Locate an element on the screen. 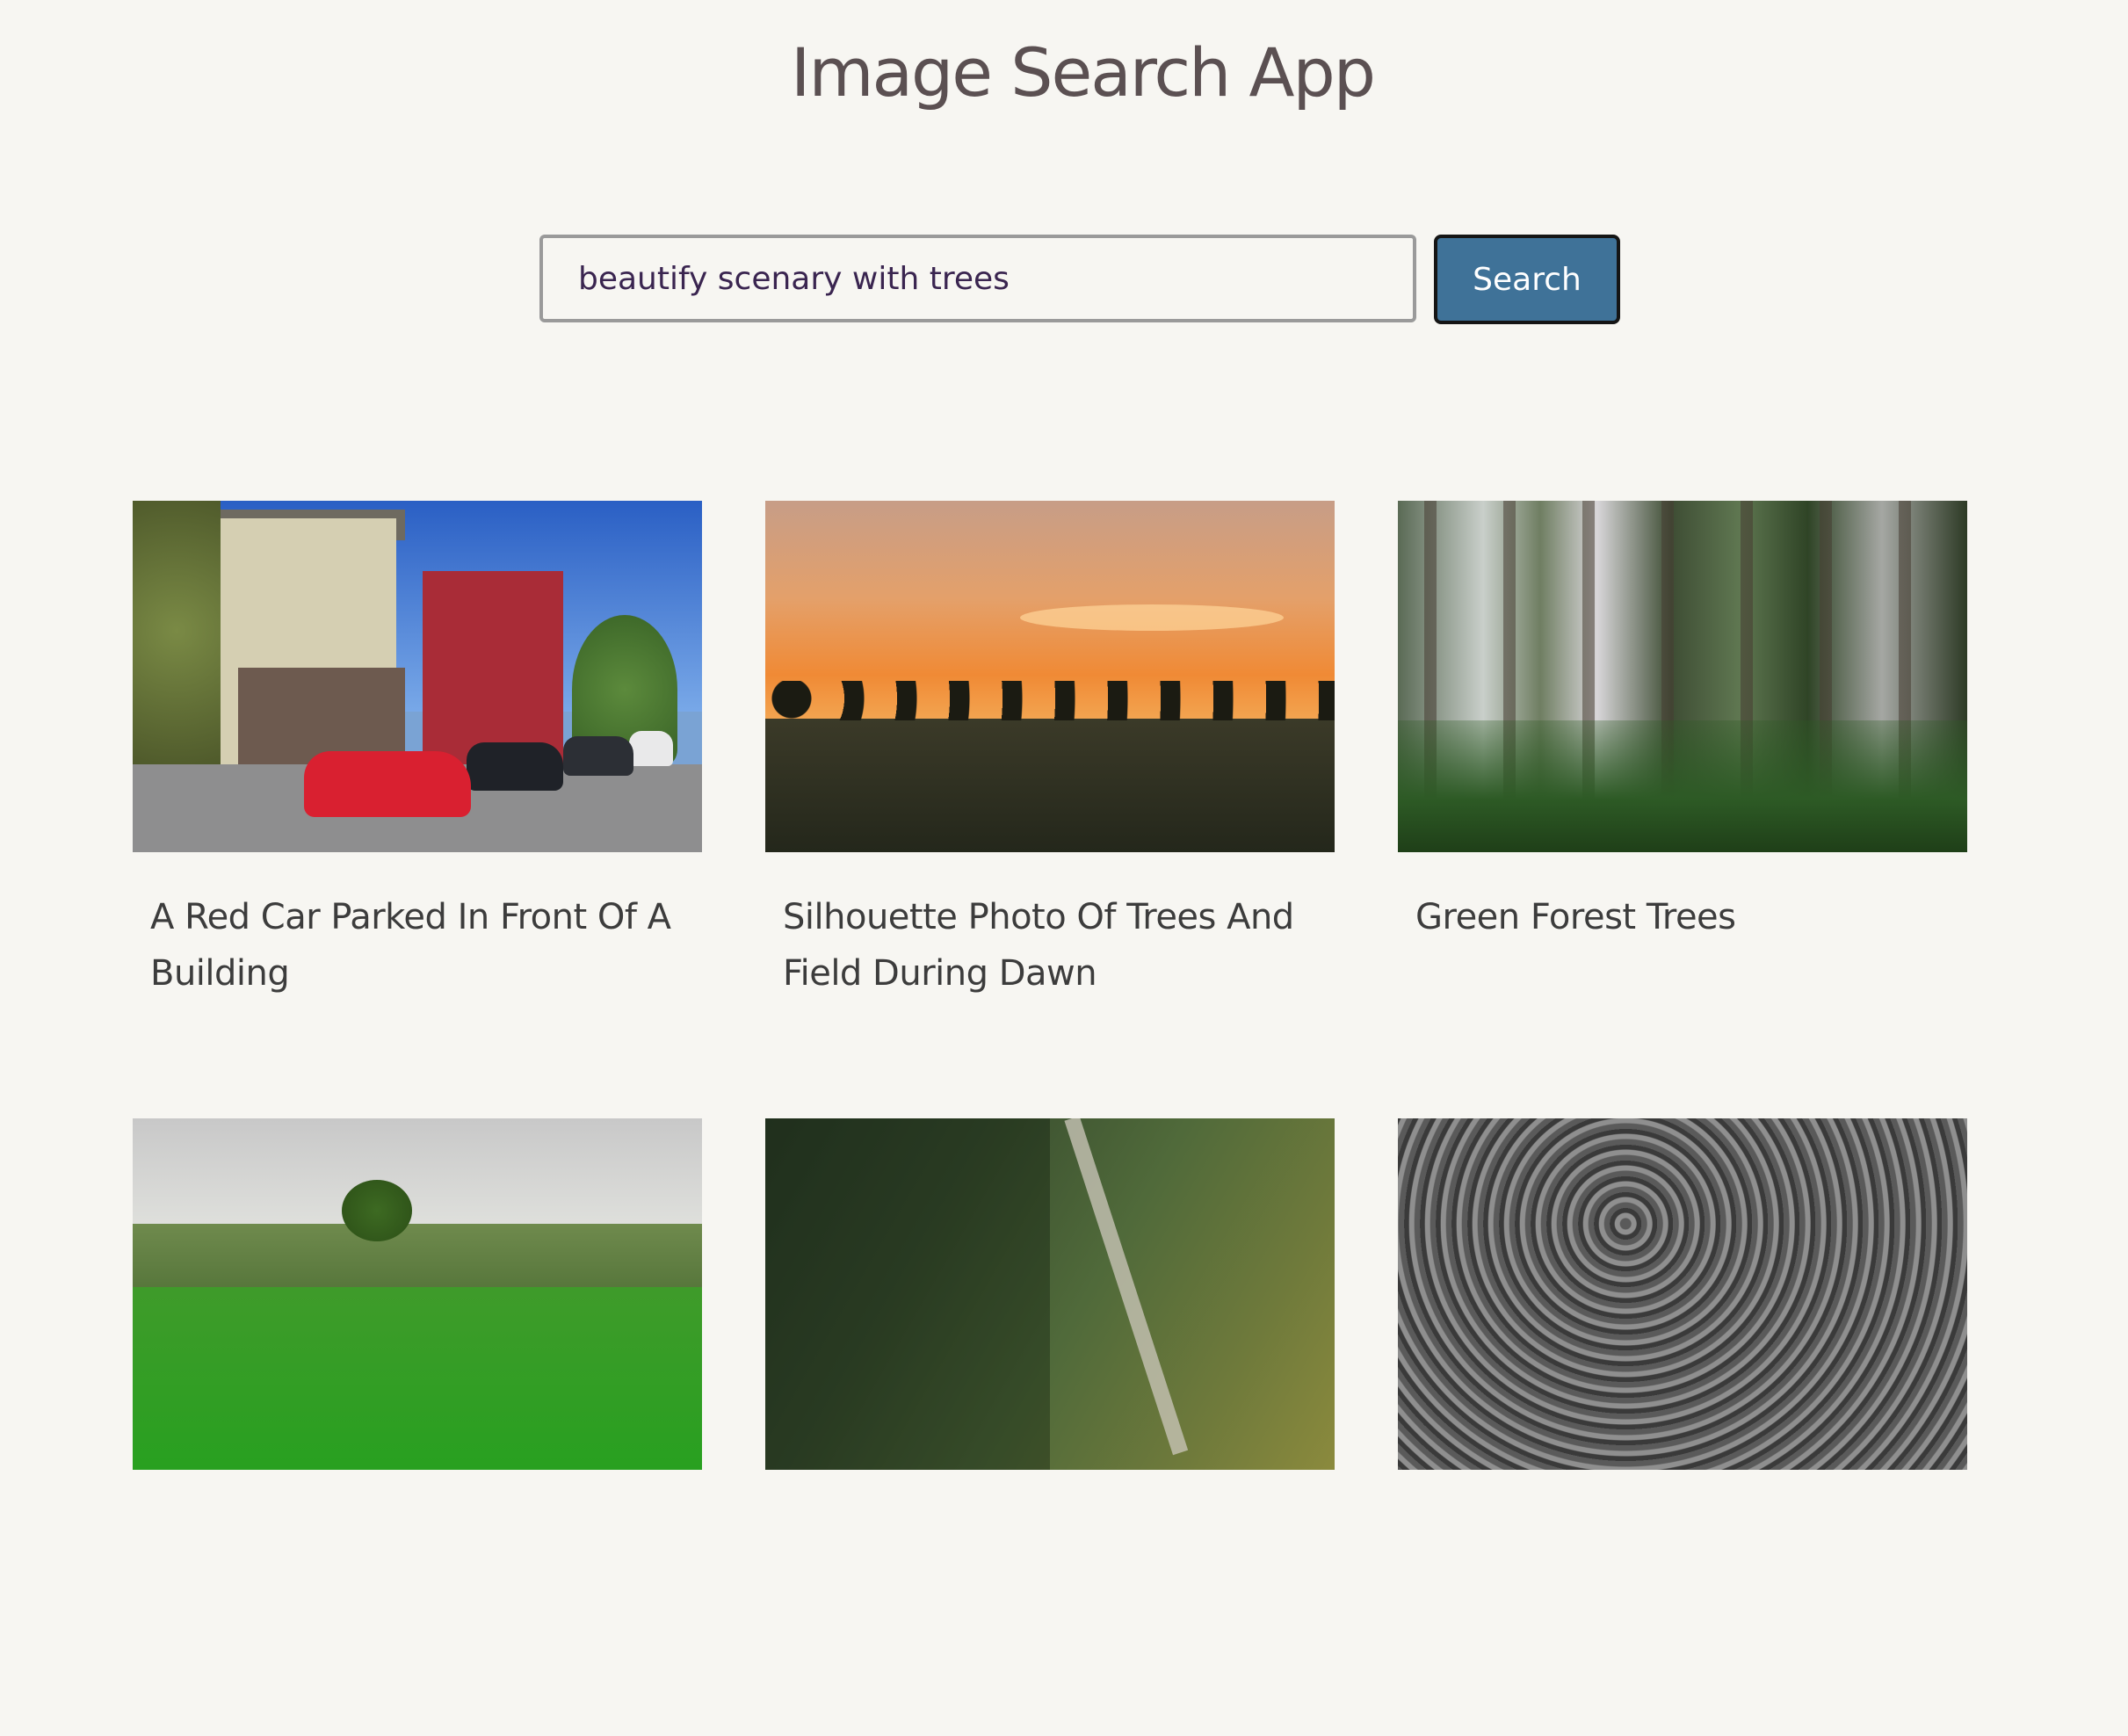 The image size is (2128, 1736). search-button: Search is located at coordinates (1527, 279).